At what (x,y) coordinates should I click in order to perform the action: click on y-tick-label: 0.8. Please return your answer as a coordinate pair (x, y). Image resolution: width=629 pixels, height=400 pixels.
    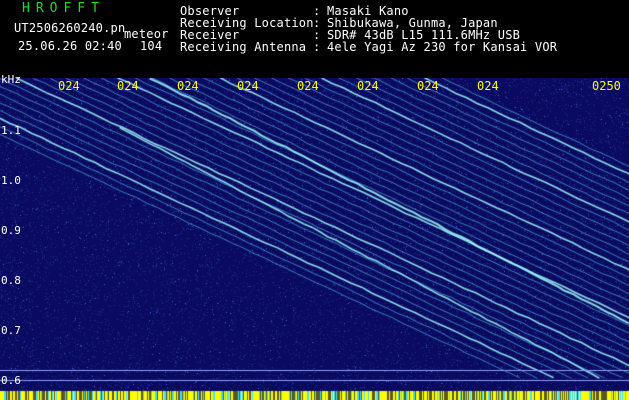
    Looking at the image, I should click on (11, 280).